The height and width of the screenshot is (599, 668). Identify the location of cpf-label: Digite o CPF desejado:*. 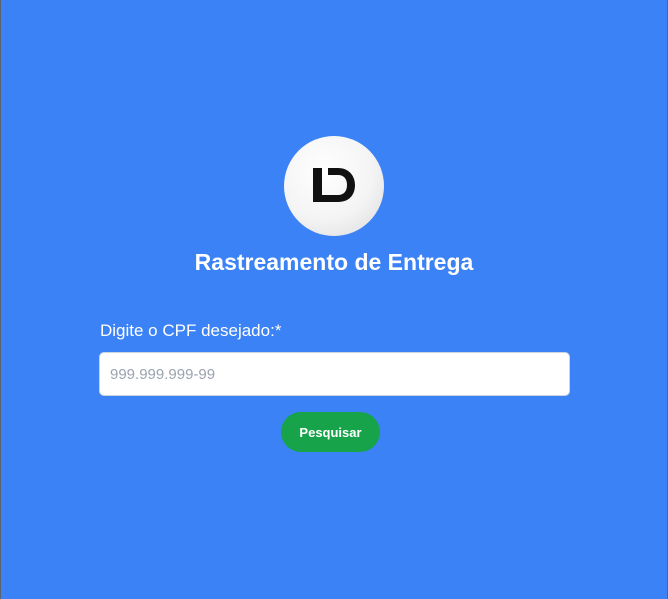
(191, 330).